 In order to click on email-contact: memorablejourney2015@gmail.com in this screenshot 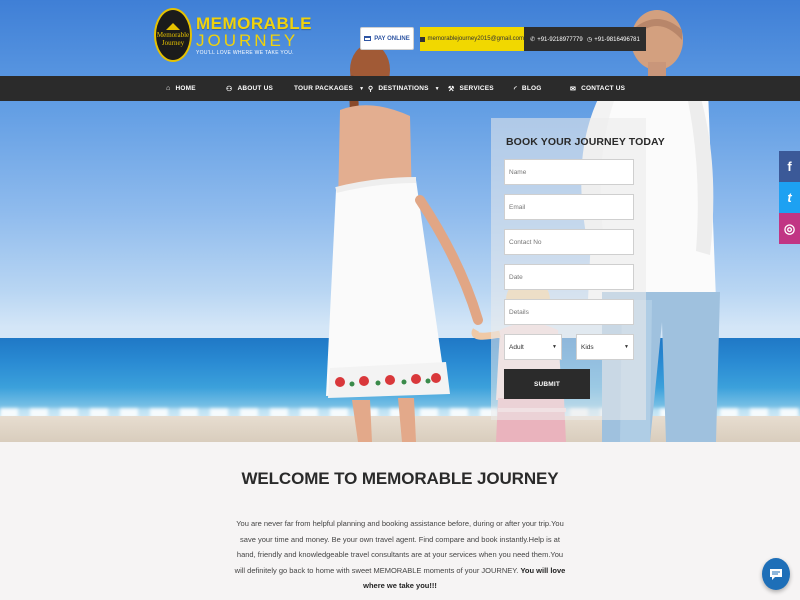, I will do `click(472, 39)`.